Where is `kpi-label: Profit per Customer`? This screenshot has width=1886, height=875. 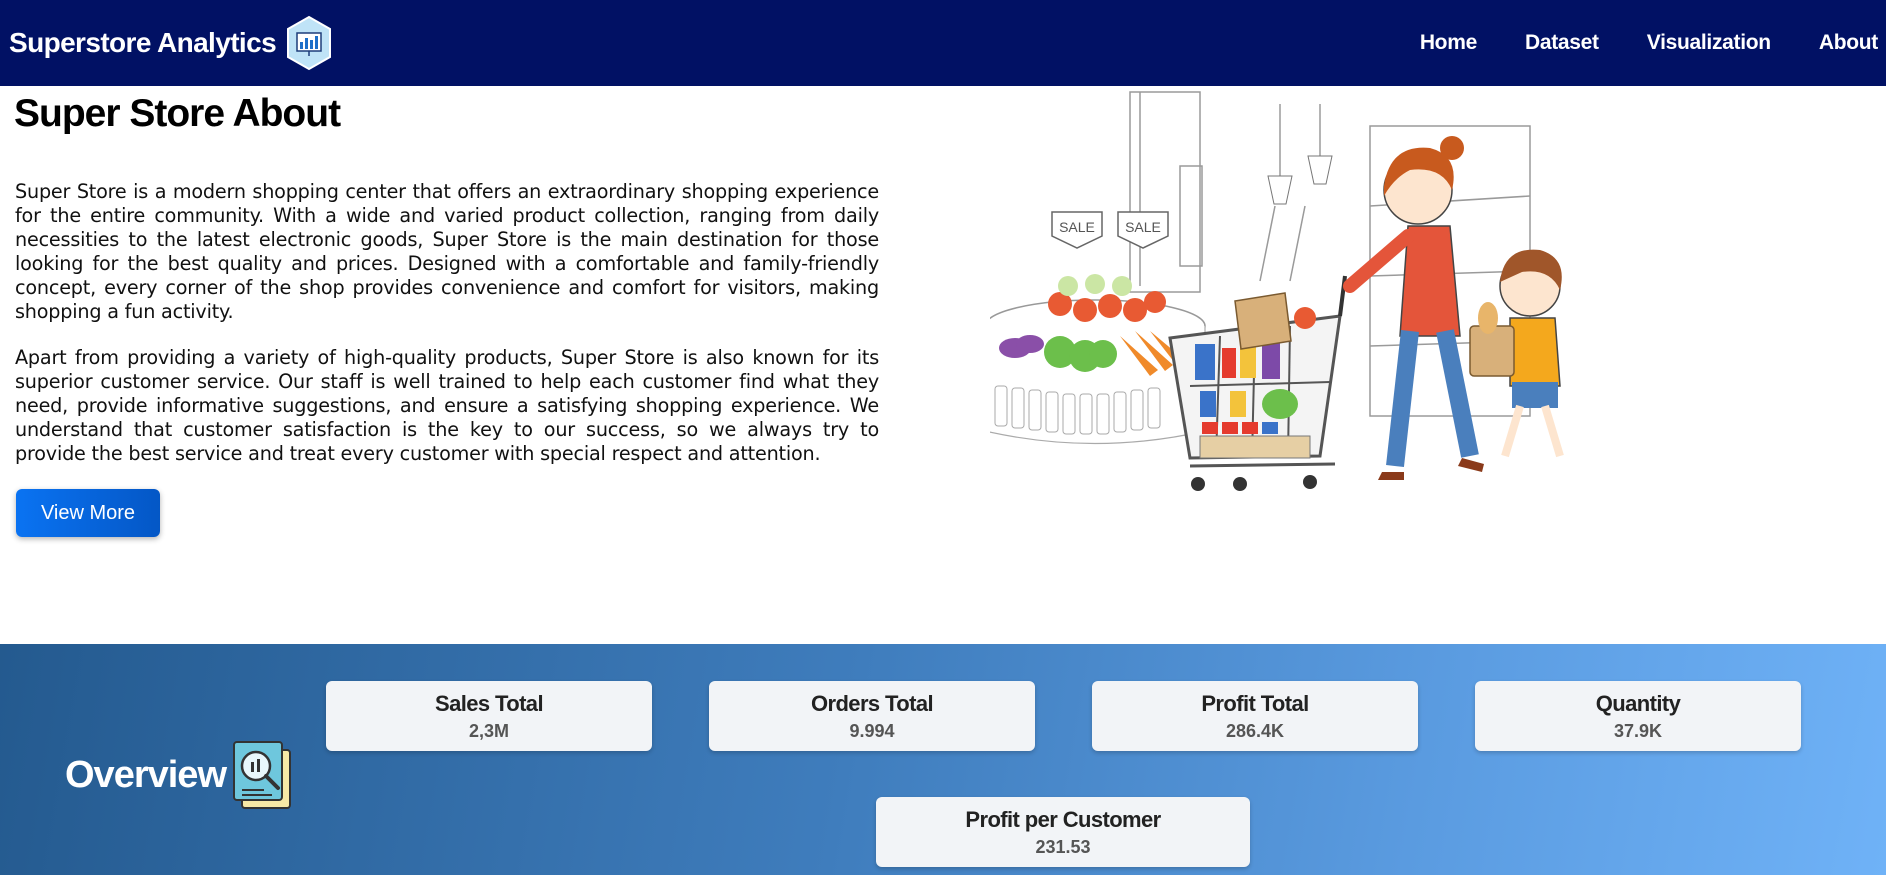 kpi-label: Profit per Customer is located at coordinates (1063, 819).